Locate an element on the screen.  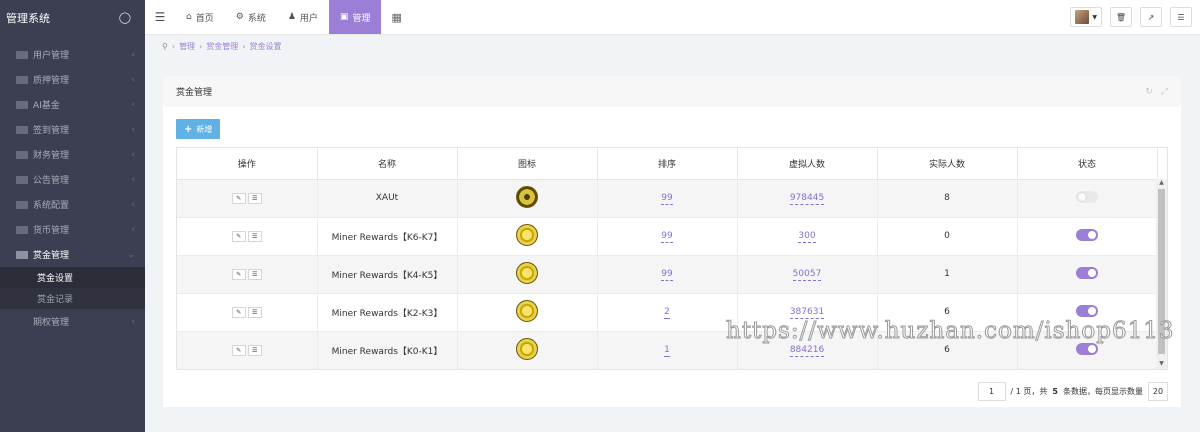
column-header: 状态 is located at coordinates (1087, 164).